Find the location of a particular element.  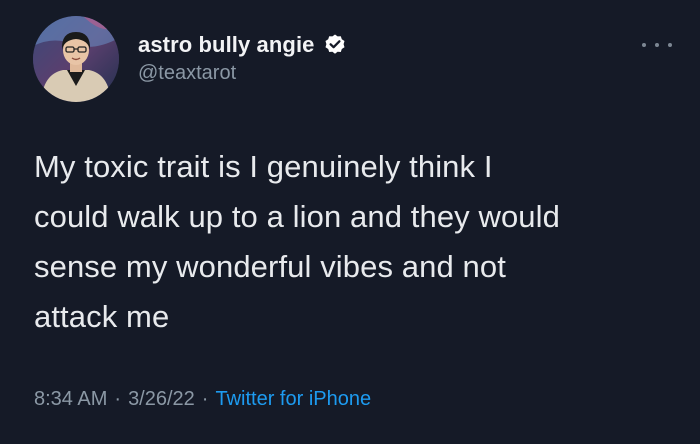

user-handle: @teaxtarot is located at coordinates (242, 73).